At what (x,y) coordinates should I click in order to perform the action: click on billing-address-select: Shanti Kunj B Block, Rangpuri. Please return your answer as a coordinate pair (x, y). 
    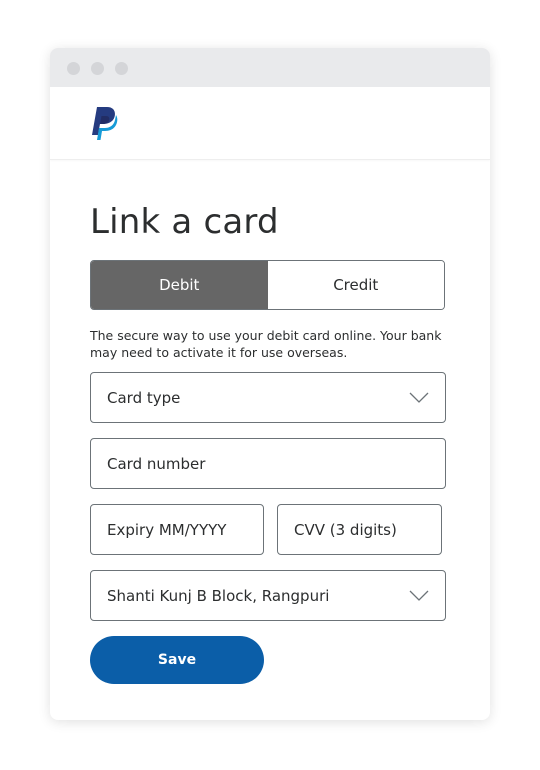
    Looking at the image, I should click on (268, 595).